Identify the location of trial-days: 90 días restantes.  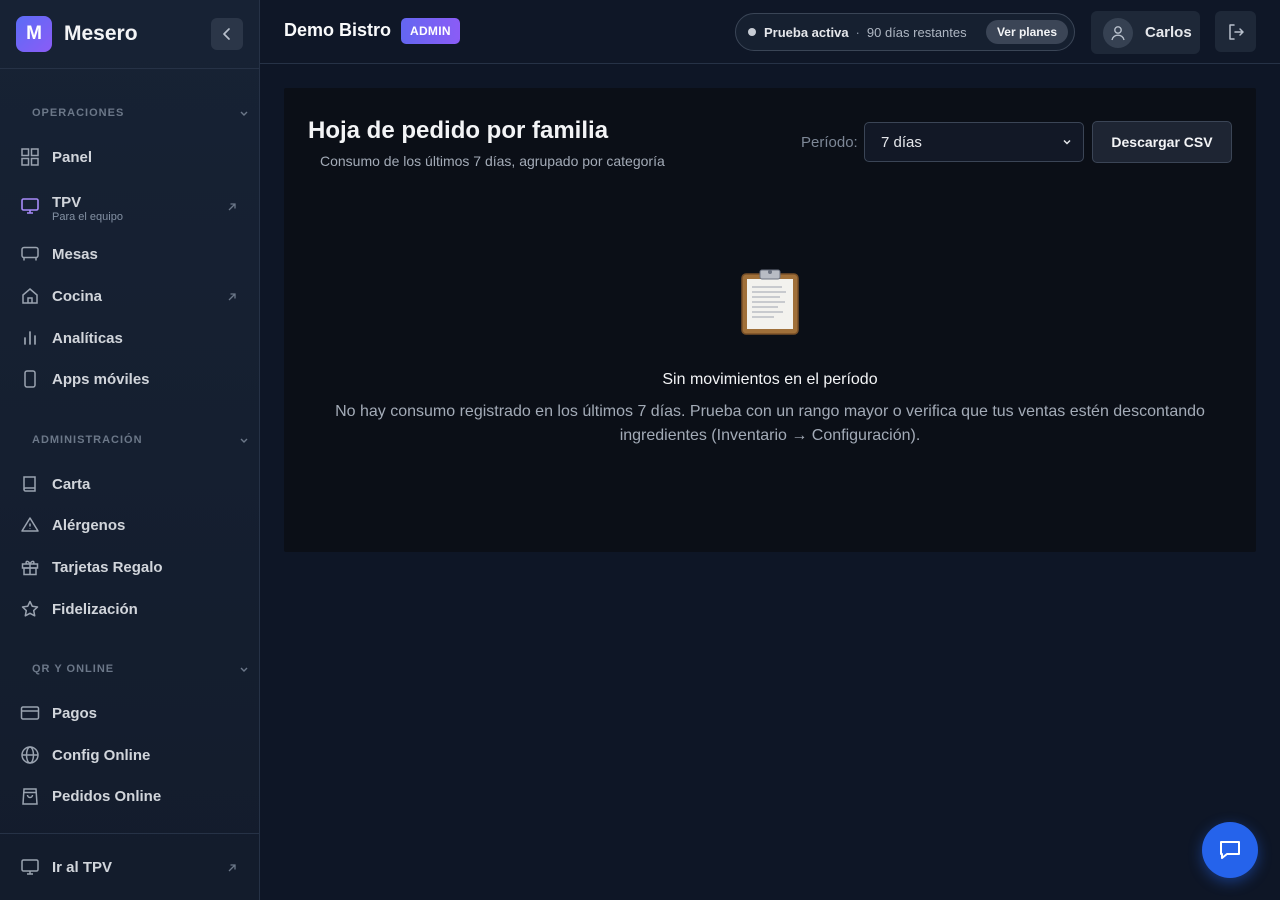
(916, 32).